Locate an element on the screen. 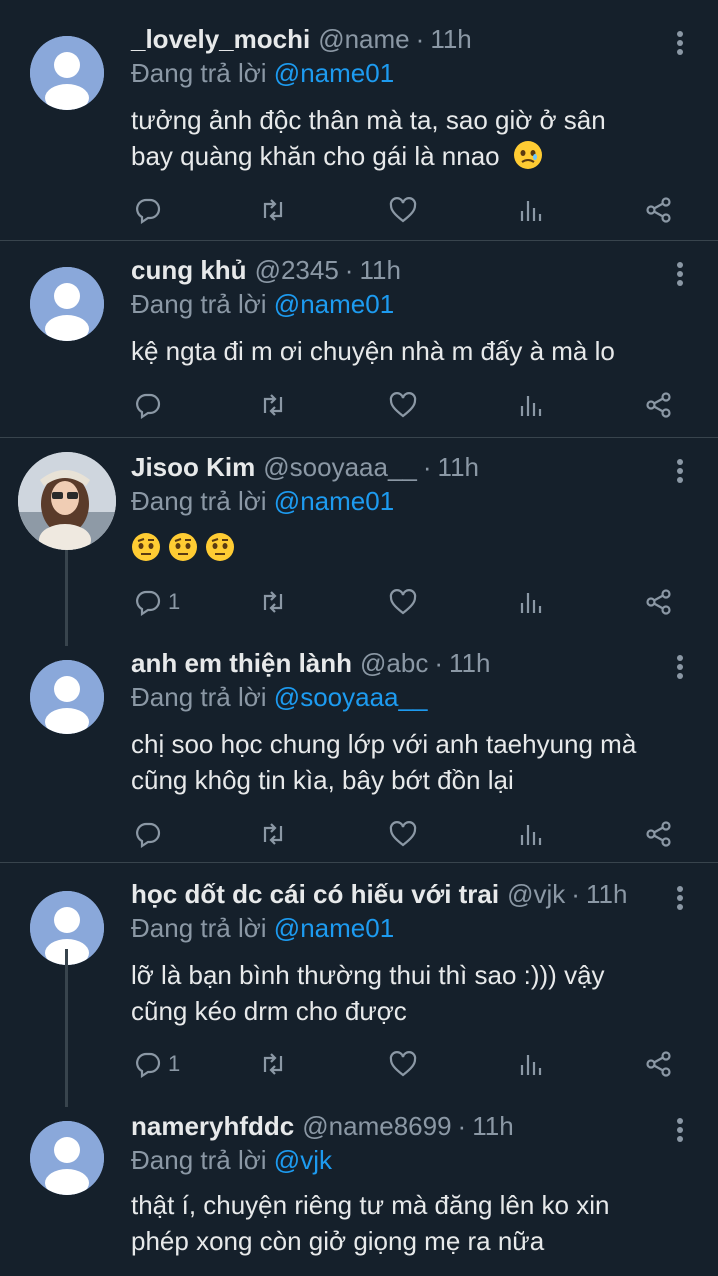 This screenshot has height=1276, width=718. tweet-text-line: tưởng ảnh độc thân mà ta, sao giờ ở sân is located at coordinates (368, 120).